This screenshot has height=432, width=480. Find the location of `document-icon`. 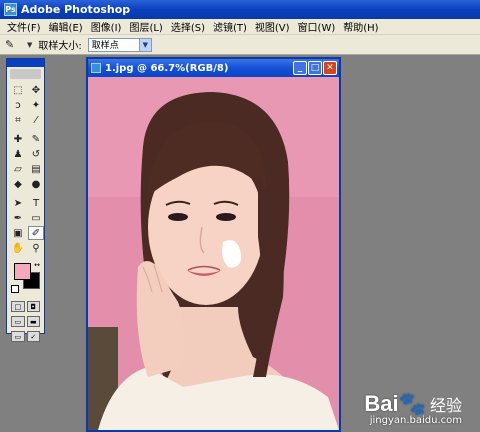

document-icon is located at coordinates (96, 68).